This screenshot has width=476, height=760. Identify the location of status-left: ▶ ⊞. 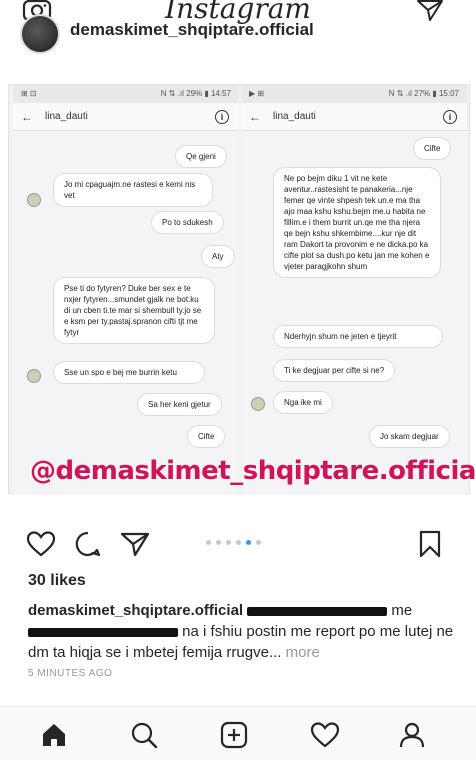
(257, 93).